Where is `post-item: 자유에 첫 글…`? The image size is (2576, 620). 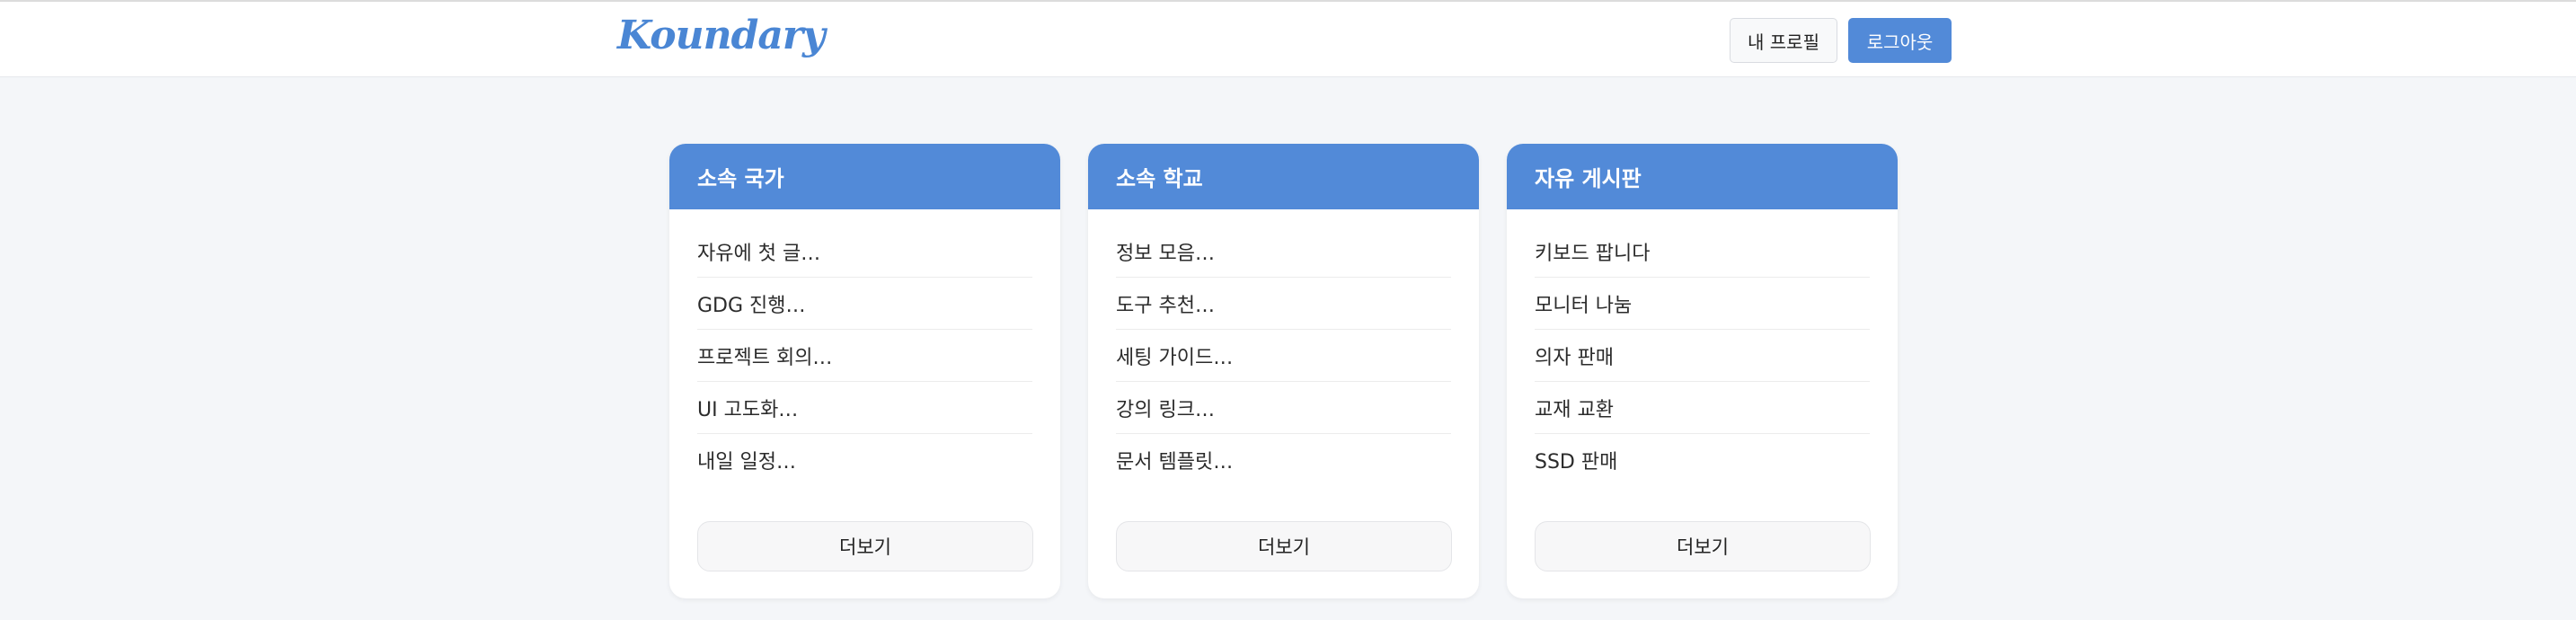
post-item: 자유에 첫 글… is located at coordinates (864, 252).